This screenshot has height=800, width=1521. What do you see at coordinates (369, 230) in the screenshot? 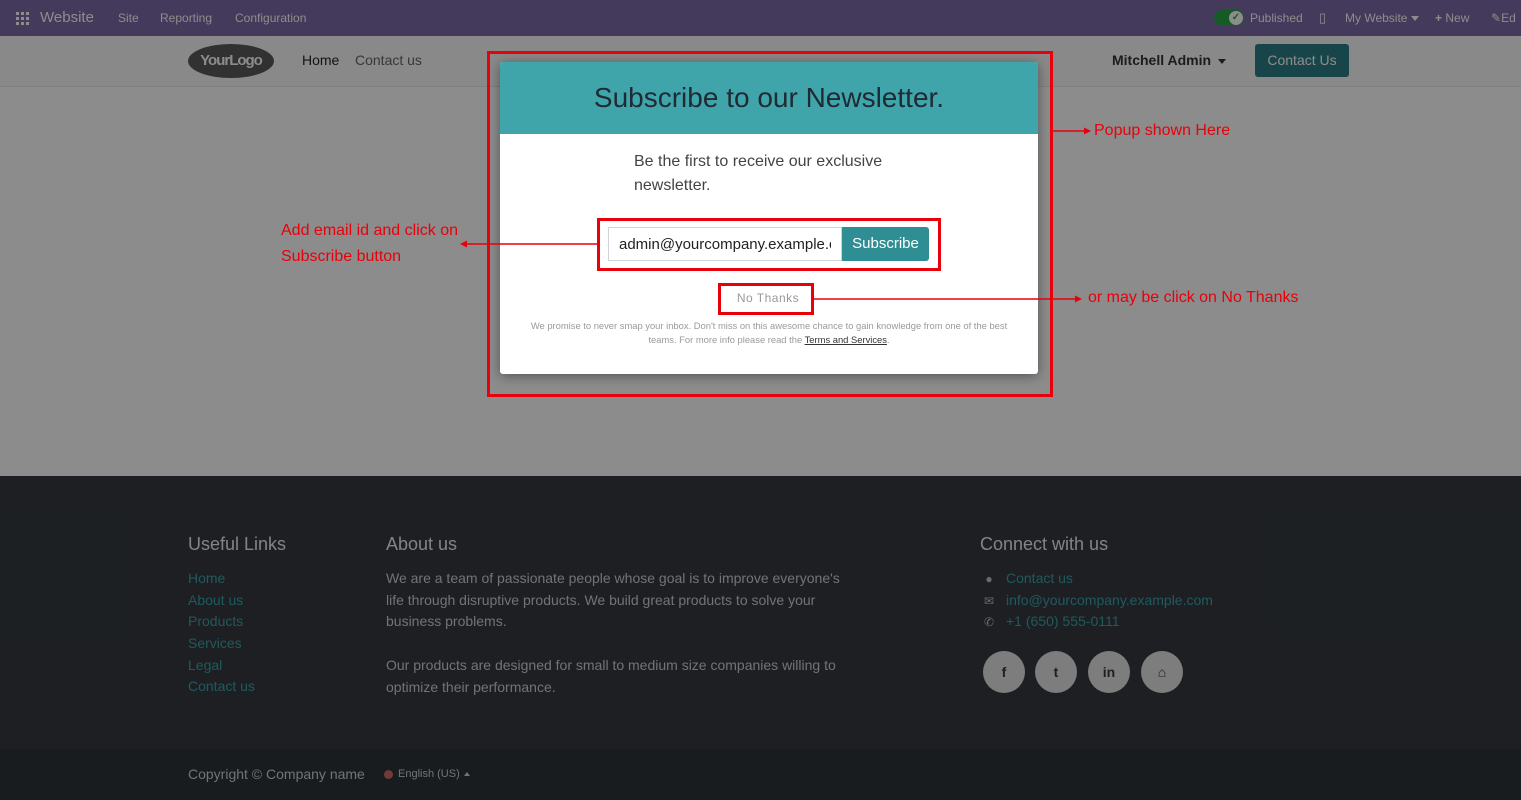
I see `annotation-email-label-1: Add email id and click on` at bounding box center [369, 230].